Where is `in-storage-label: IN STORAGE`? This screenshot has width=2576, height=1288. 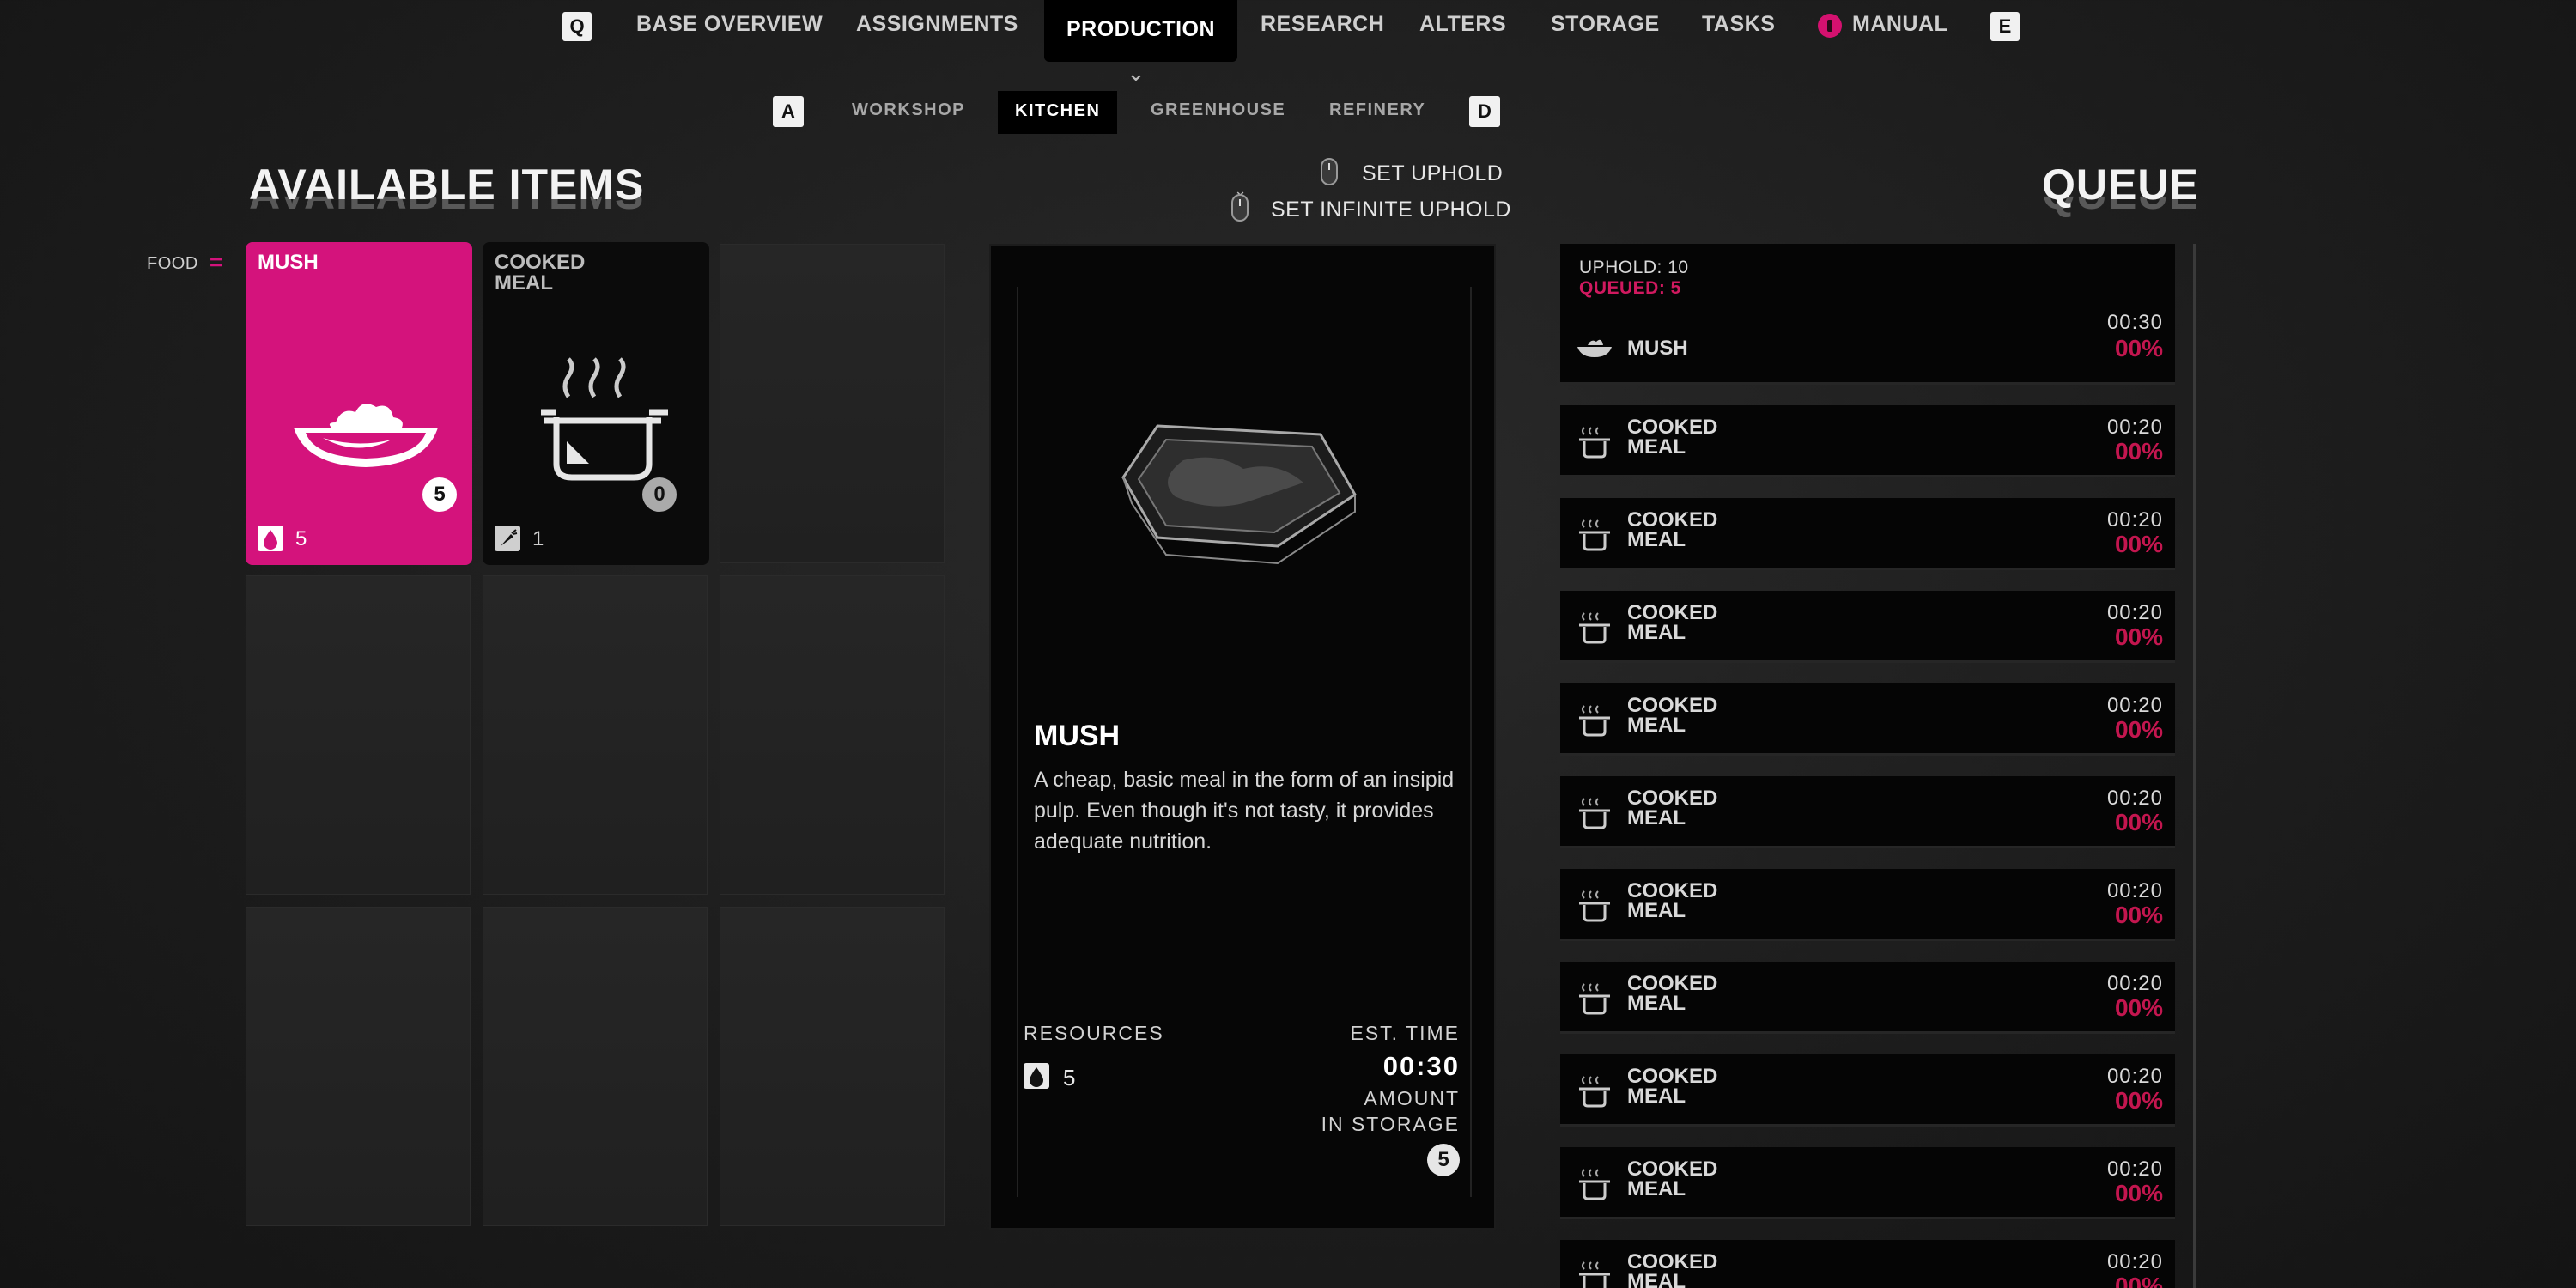
in-storage-label: IN STORAGE is located at coordinates (1390, 1124).